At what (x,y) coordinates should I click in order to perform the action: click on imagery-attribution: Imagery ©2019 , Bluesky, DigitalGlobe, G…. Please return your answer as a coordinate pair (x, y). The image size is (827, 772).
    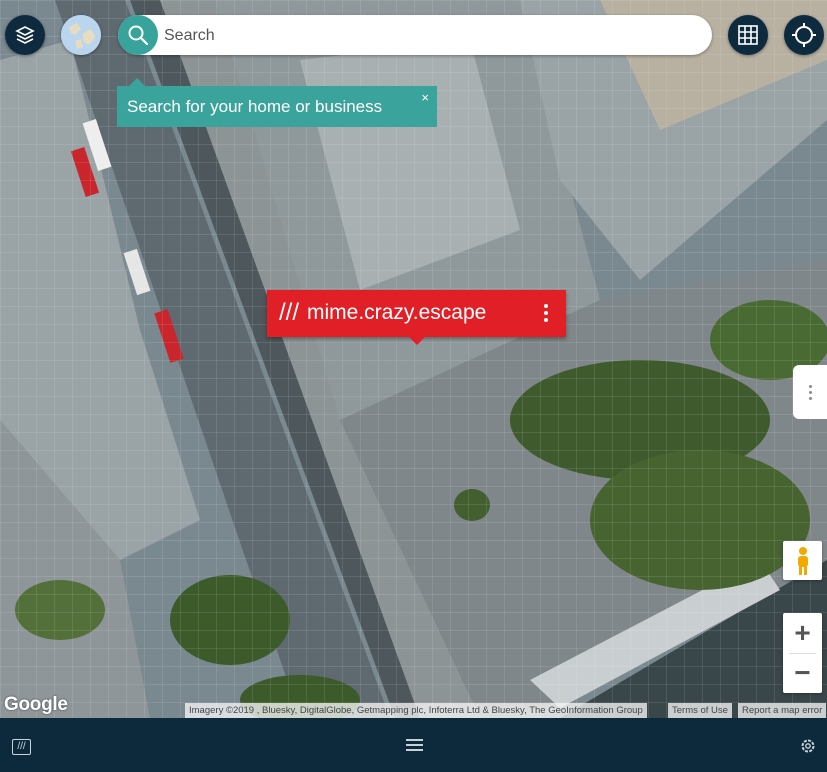
    Looking at the image, I should click on (416, 710).